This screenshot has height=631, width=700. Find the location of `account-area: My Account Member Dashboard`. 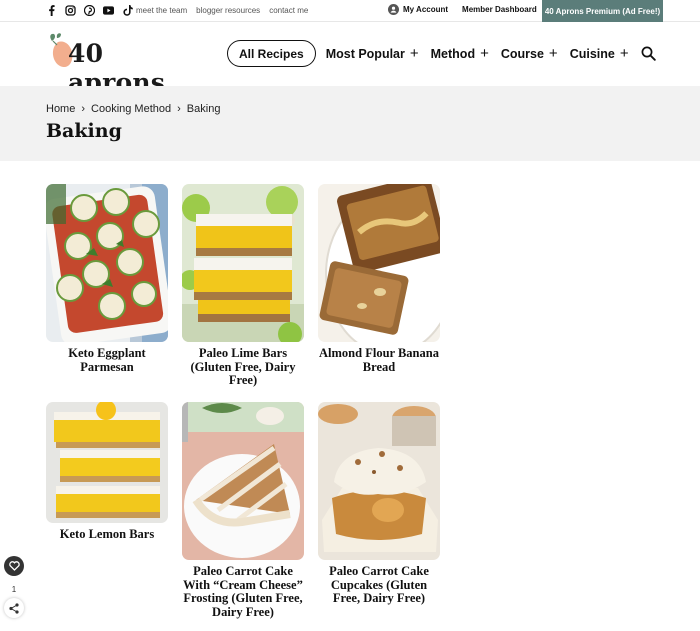

account-area: My Account Member Dashboard is located at coordinates (462, 9).